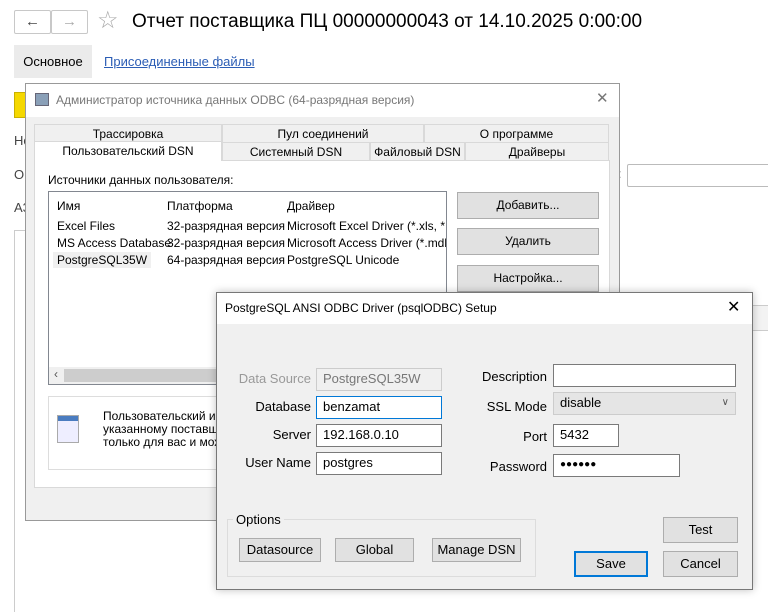 The width and height of the screenshot is (768, 612). Describe the element at coordinates (379, 407) in the screenshot. I see `database-input: benzamat` at that location.